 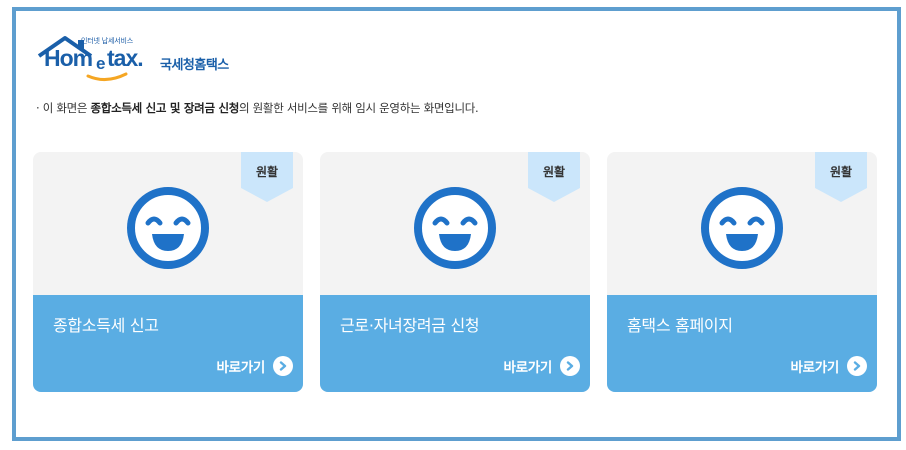 I want to click on hometax-logo: 인터넷 납세서비스 Hom e tax. 국세청홈택스, so click(x=136, y=58).